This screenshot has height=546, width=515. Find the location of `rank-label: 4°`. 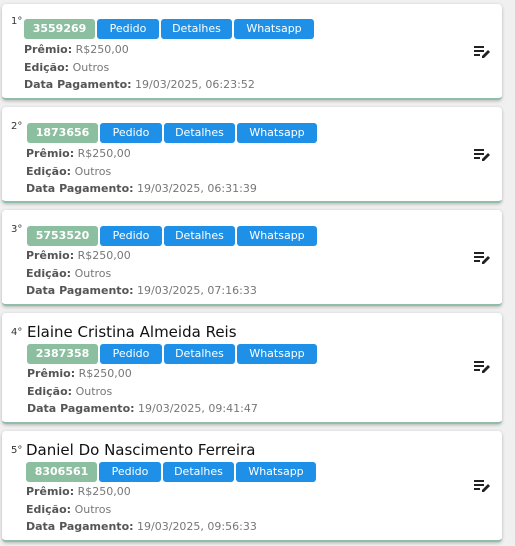

rank-label: 4° is located at coordinates (17, 332).